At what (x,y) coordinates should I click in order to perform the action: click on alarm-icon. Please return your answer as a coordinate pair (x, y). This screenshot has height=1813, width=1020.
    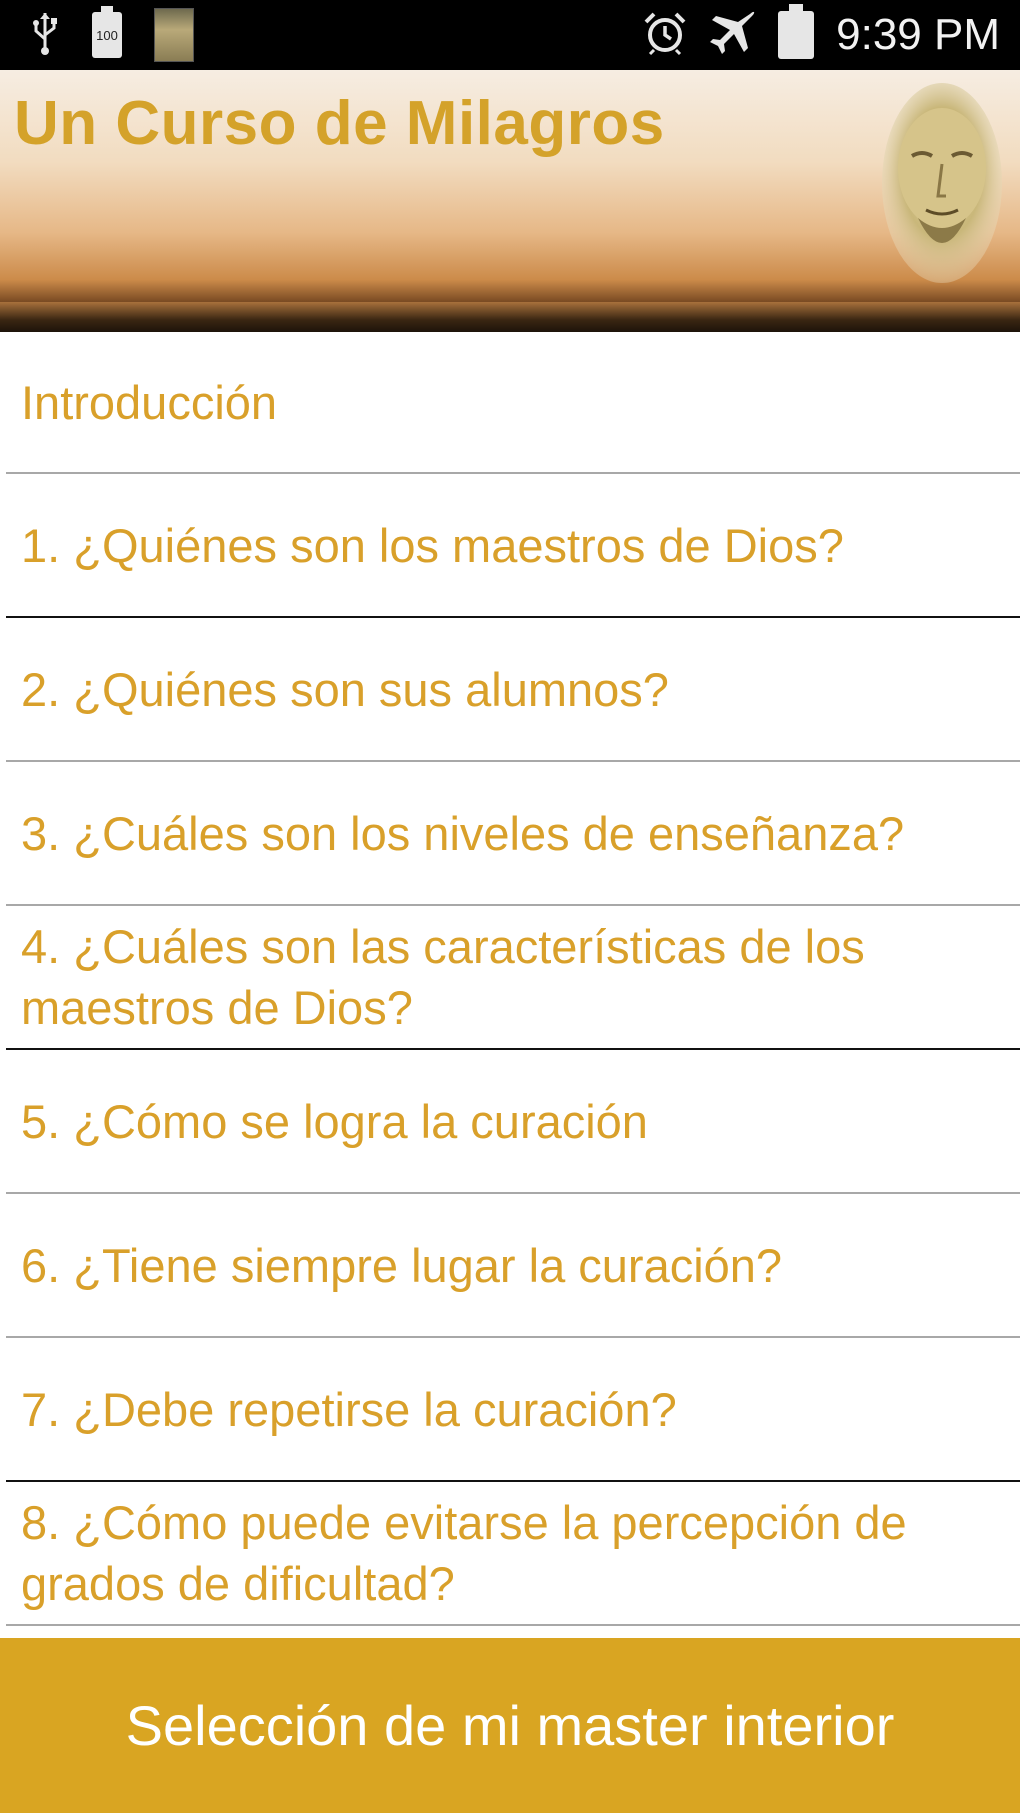
    Looking at the image, I should click on (665, 35).